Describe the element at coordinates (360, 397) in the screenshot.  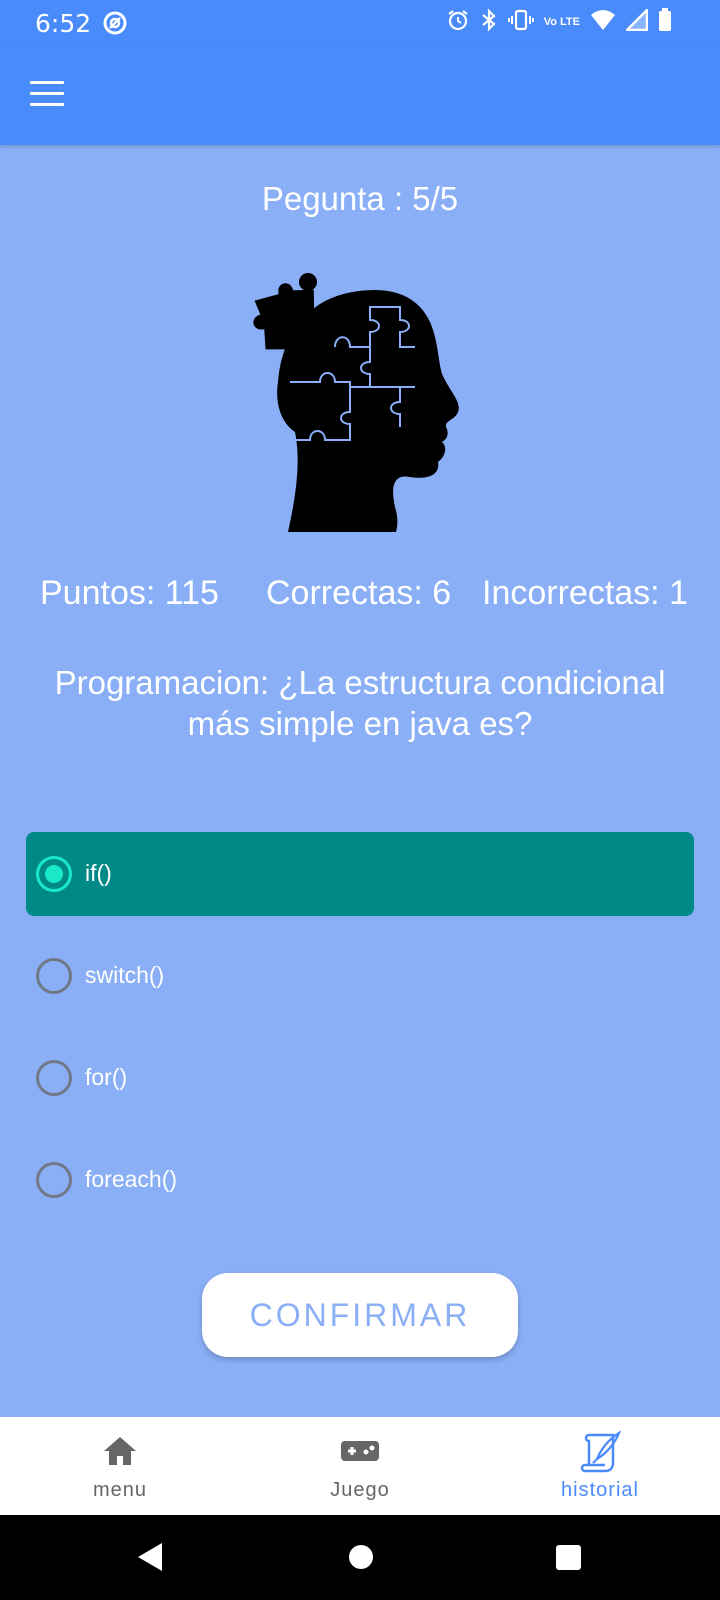
I see `head-puzzle-illustration` at that location.